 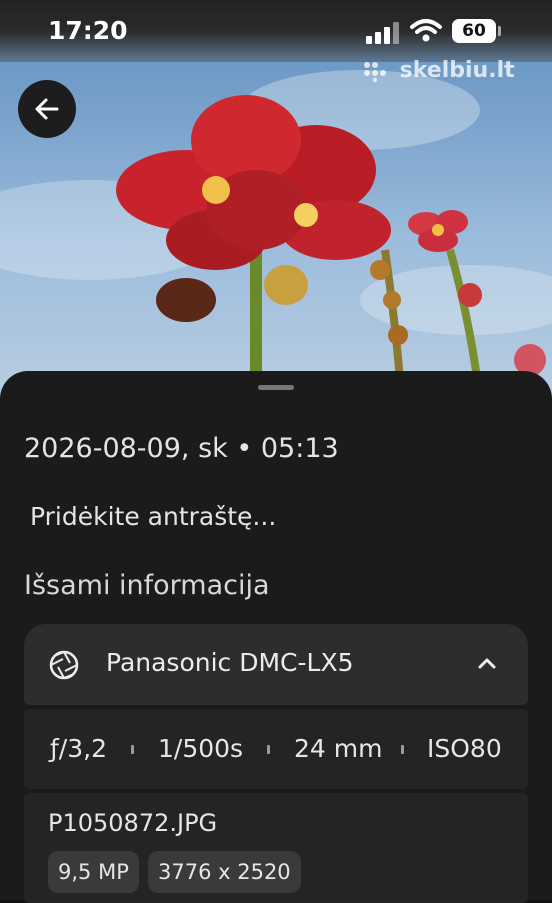 I want to click on arrow-back-icon, so click(x=47, y=109).